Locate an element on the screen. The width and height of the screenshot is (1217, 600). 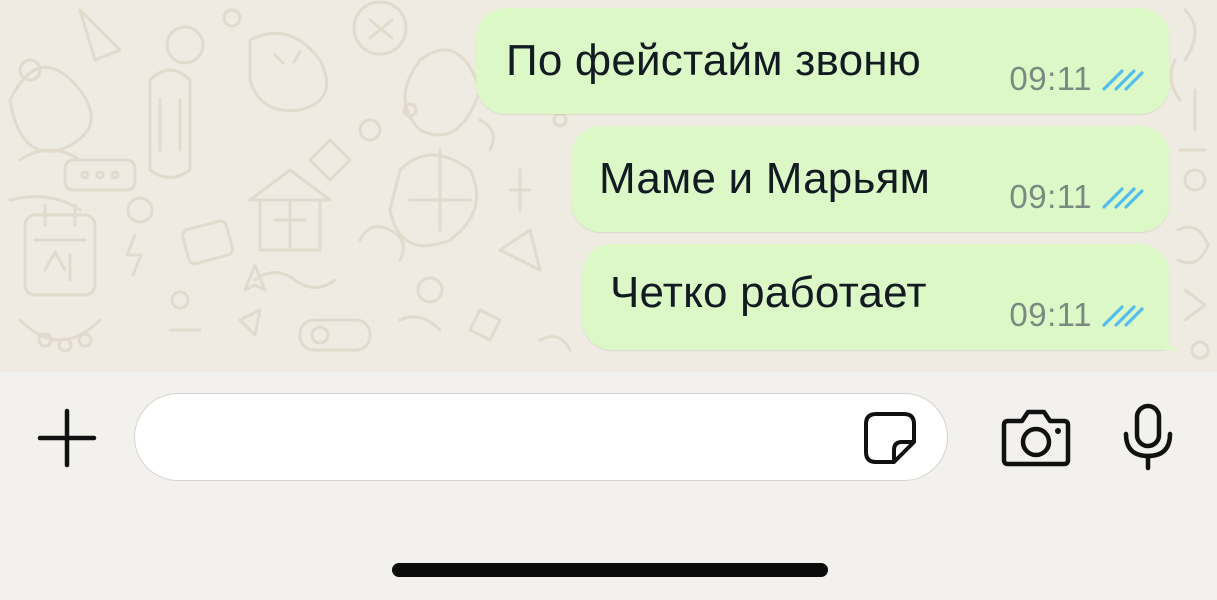
message-text: Маме и Марьям is located at coordinates (765, 178).